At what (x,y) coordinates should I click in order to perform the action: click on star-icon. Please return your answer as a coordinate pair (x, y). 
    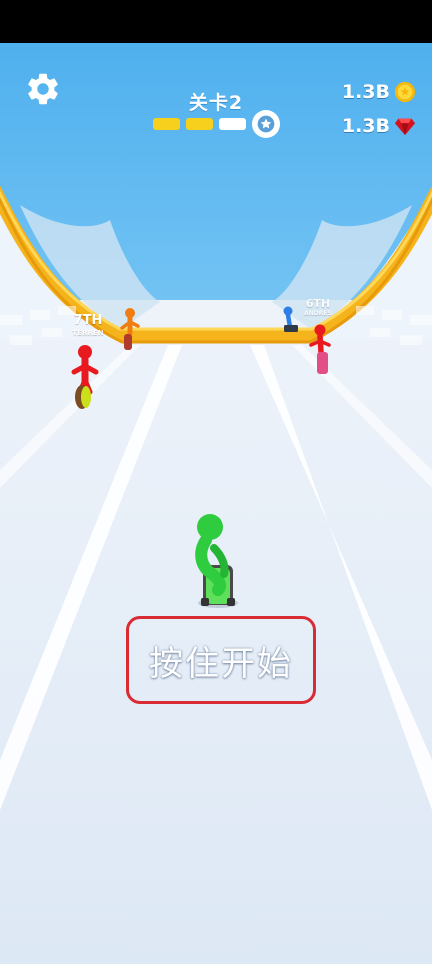
    Looking at the image, I should click on (266, 124).